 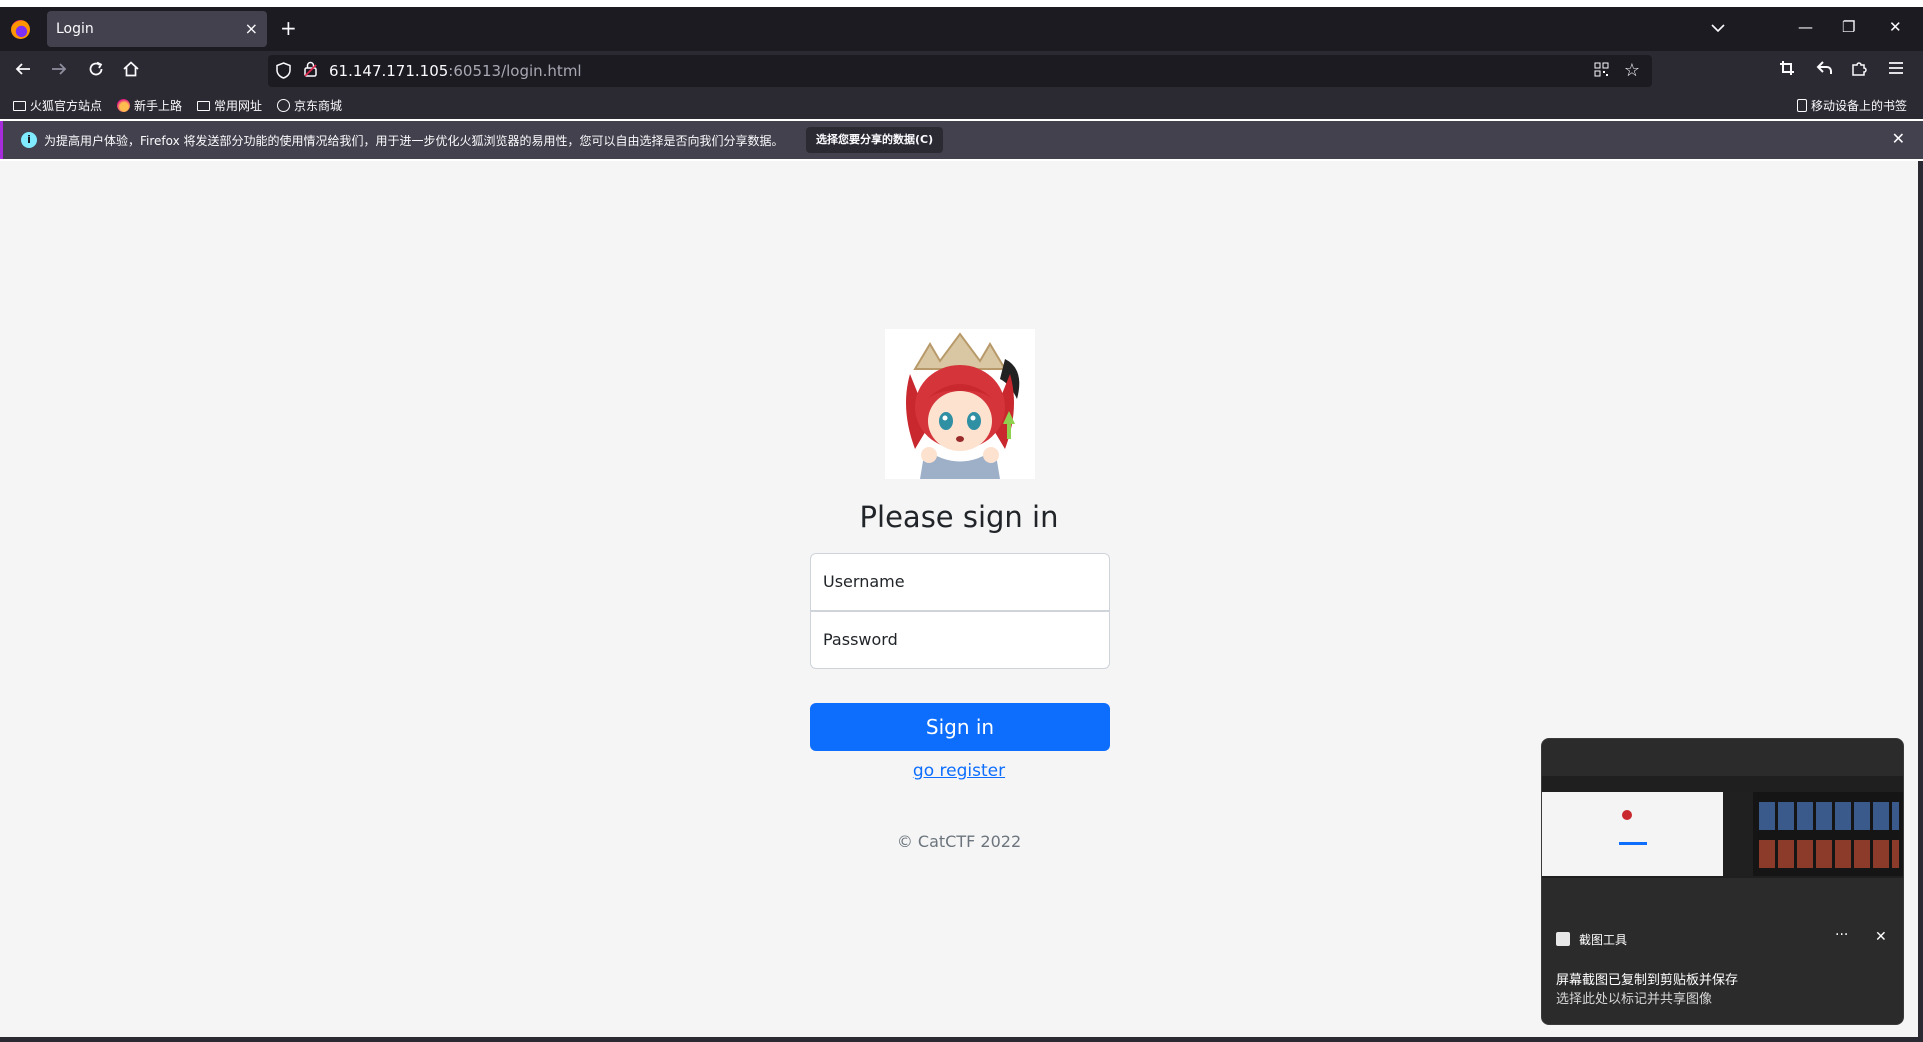 What do you see at coordinates (157, 29) in the screenshot?
I see `tab-login: Login ×` at bounding box center [157, 29].